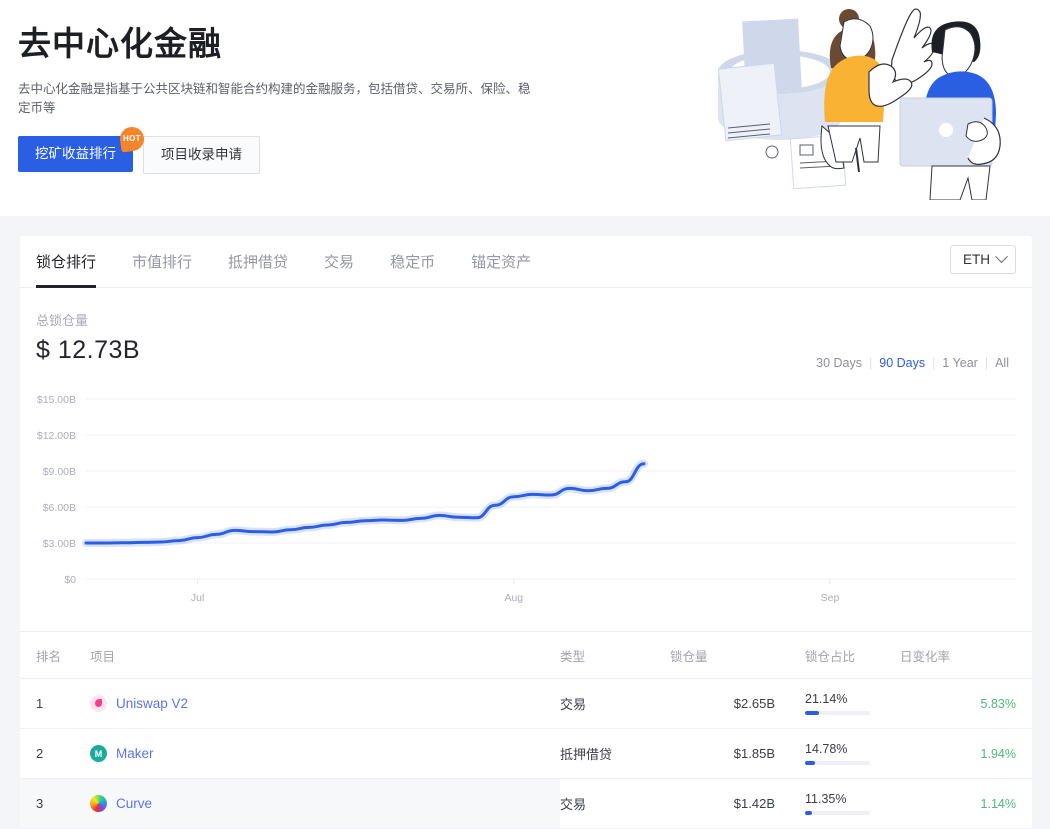  What do you see at coordinates (55, 703) in the screenshot?
I see `cell-rank: 1` at bounding box center [55, 703].